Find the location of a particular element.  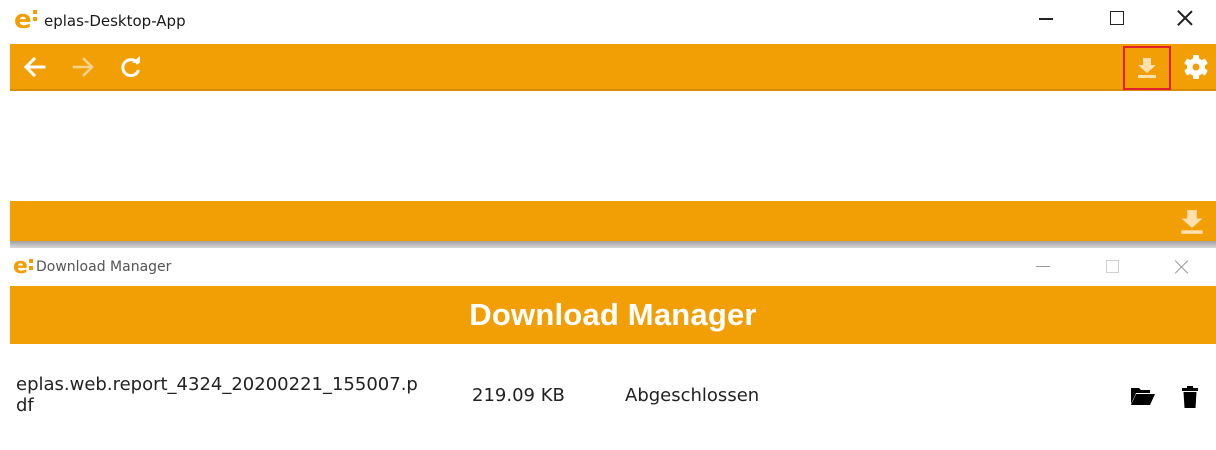

minimize-button is located at coordinates (1047, 18).